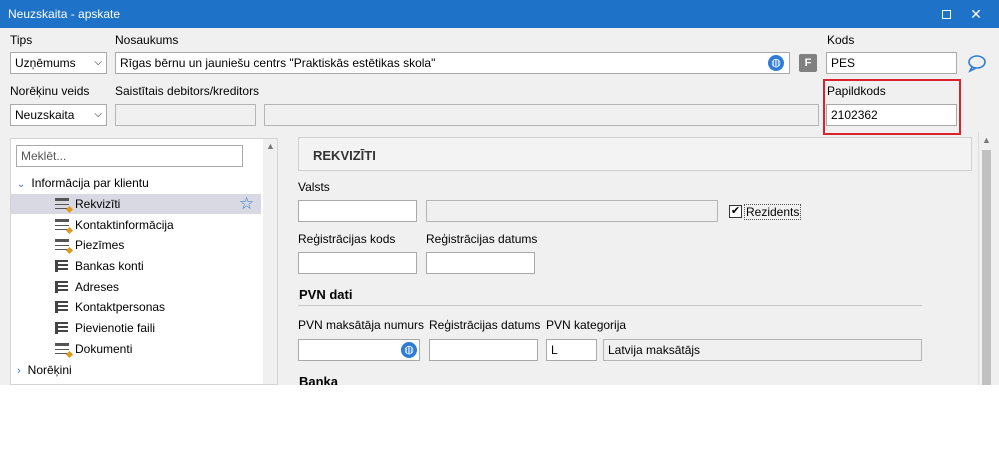 The height and width of the screenshot is (468, 999). Describe the element at coordinates (19, 371) in the screenshot. I see `chevron-right-icon: ›` at that location.